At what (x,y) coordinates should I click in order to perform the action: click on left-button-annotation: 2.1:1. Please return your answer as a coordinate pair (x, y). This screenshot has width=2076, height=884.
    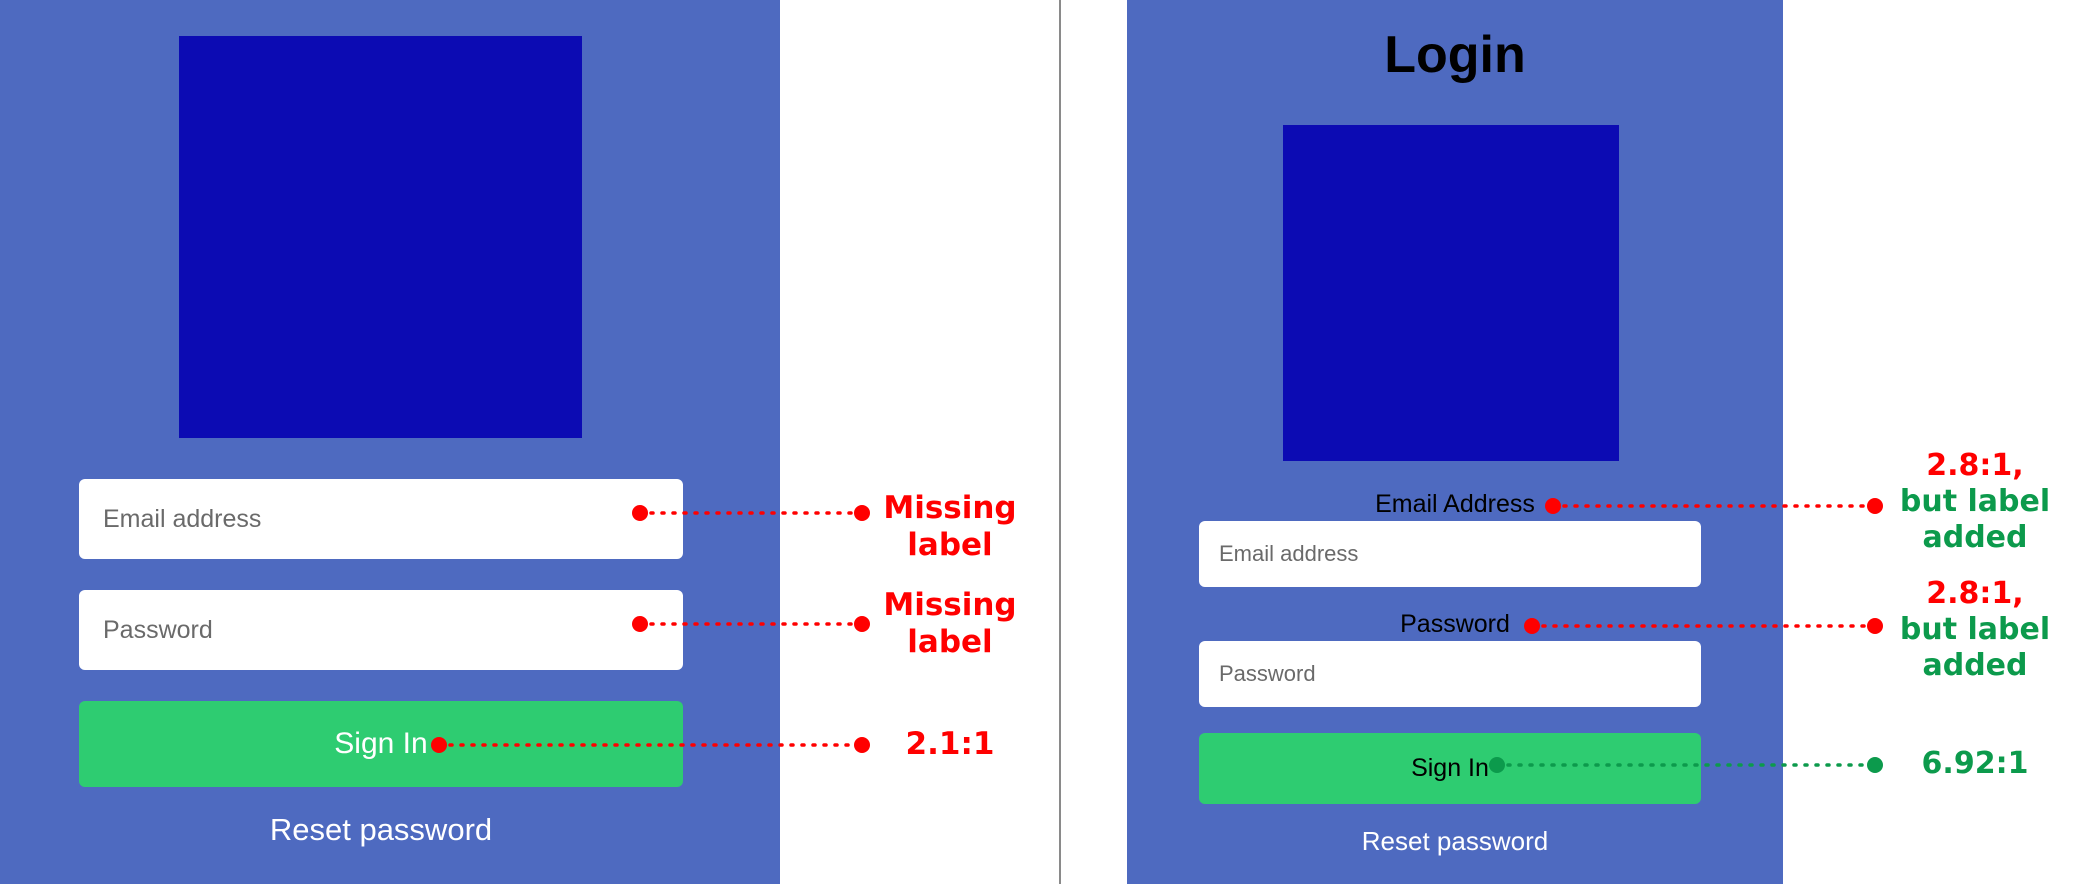
    Looking at the image, I should click on (950, 744).